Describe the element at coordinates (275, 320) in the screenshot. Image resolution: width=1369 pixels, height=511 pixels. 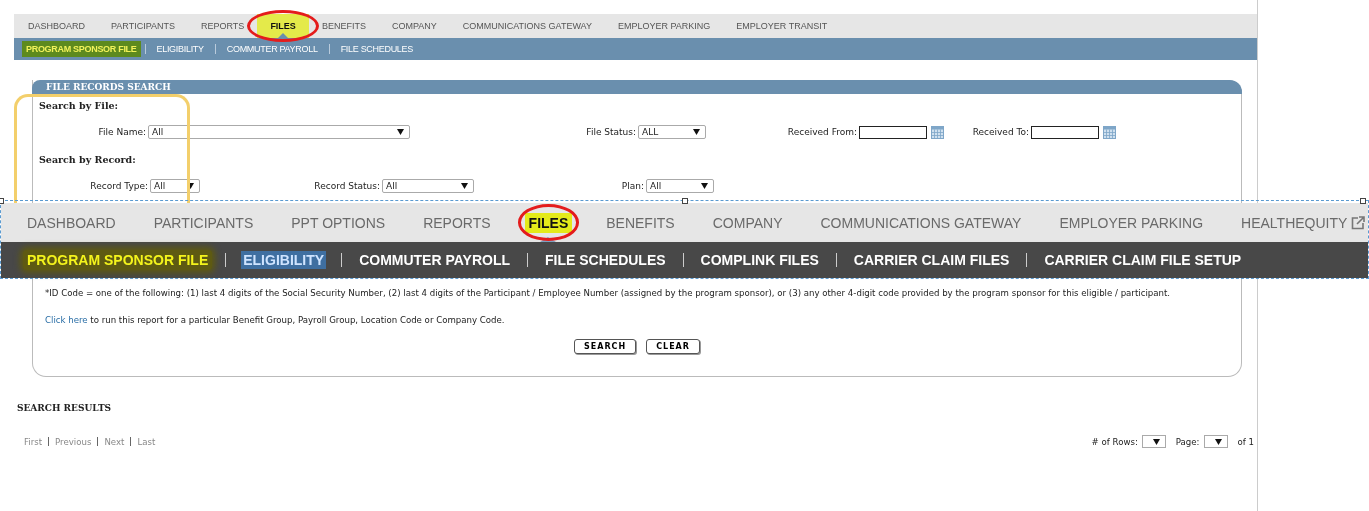
I see `instruction-text: Click here to run this report for a particular Benefit Group, Payroll Group, Location Code or Company Code.` at that location.